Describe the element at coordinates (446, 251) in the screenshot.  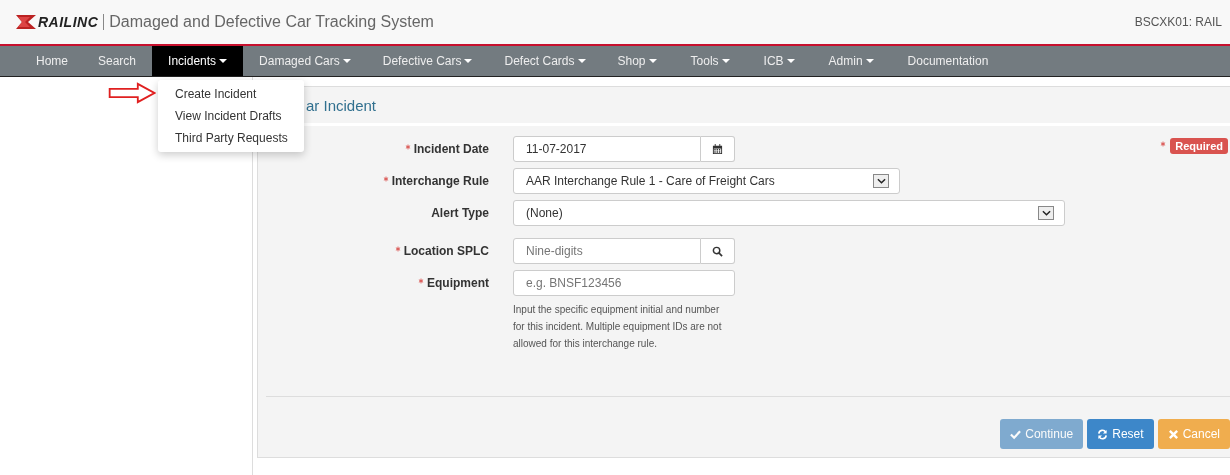
I see `field-label: Location SPLC` at that location.